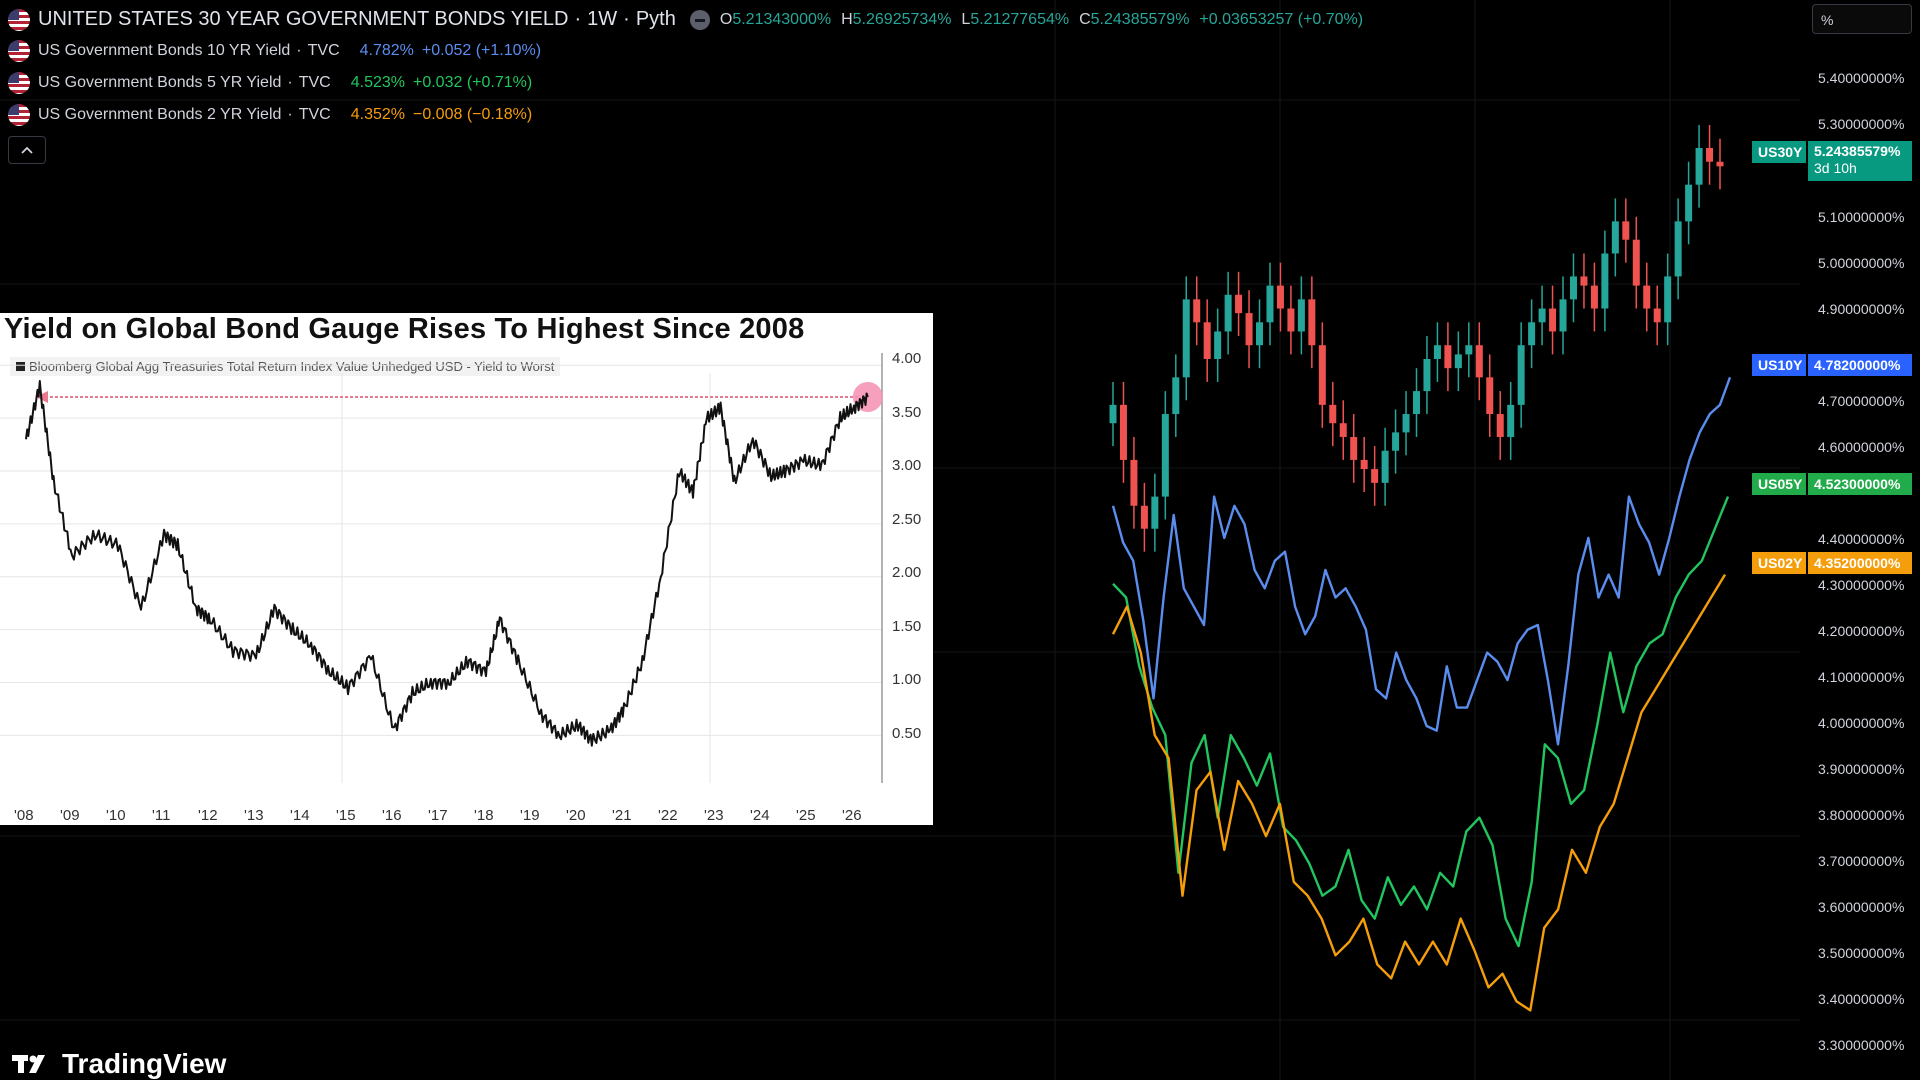 The width and height of the screenshot is (1920, 1080). Describe the element at coordinates (481, 50) in the screenshot. I see `legend-change: +0.052 (+1.10%)` at that location.